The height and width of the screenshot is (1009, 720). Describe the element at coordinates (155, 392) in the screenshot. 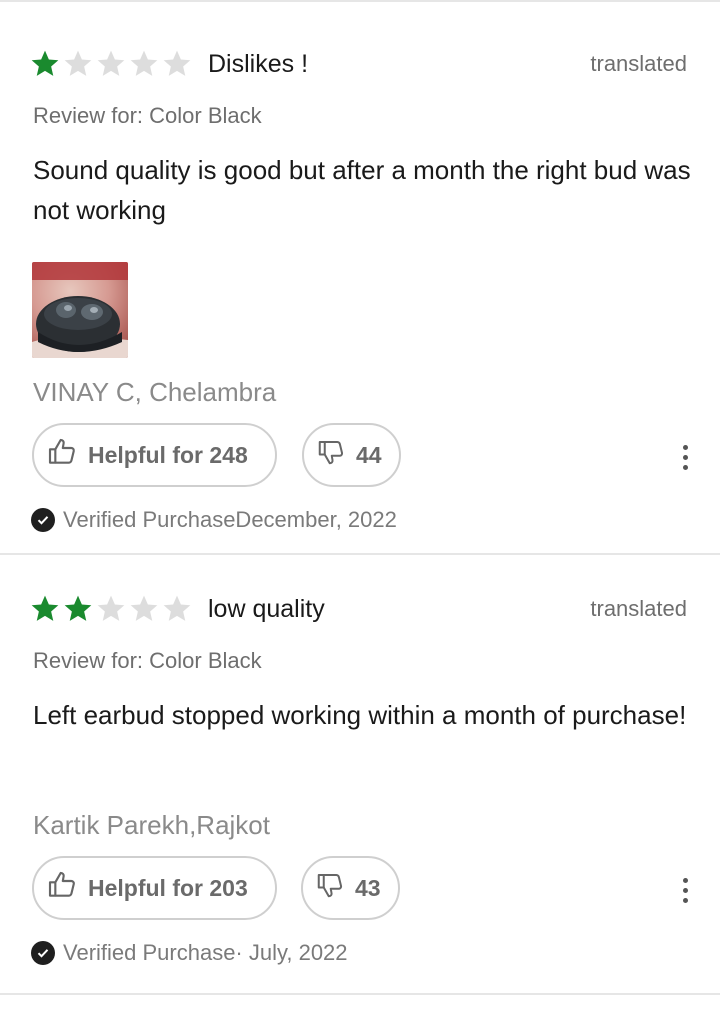

I see `review-author: VINAY C, Chelambra` at that location.